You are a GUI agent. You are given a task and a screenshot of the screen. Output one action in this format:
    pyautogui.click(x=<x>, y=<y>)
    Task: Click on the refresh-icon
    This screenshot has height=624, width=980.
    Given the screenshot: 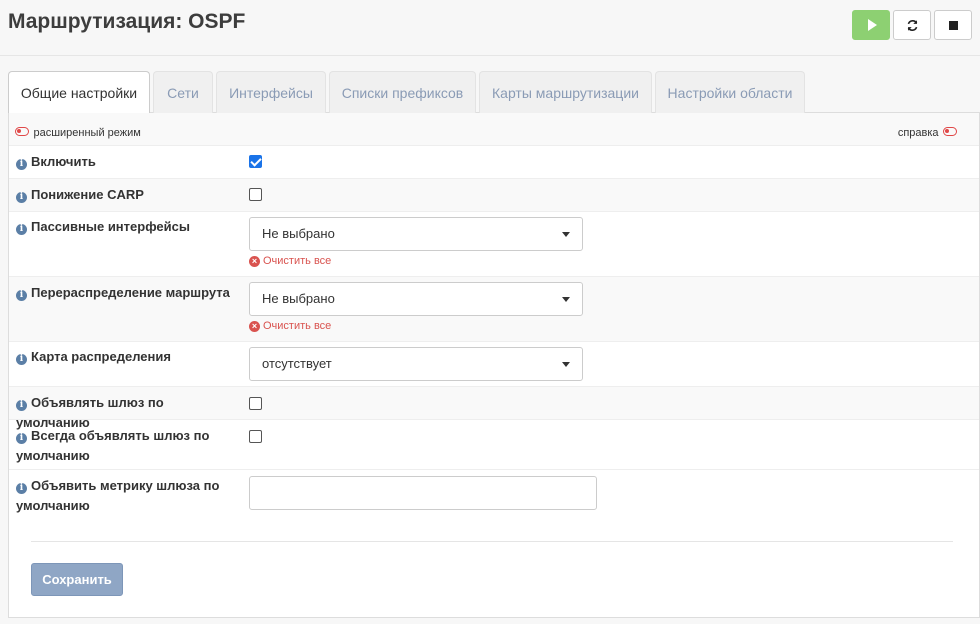 What is the action you would take?
    pyautogui.click(x=912, y=25)
    